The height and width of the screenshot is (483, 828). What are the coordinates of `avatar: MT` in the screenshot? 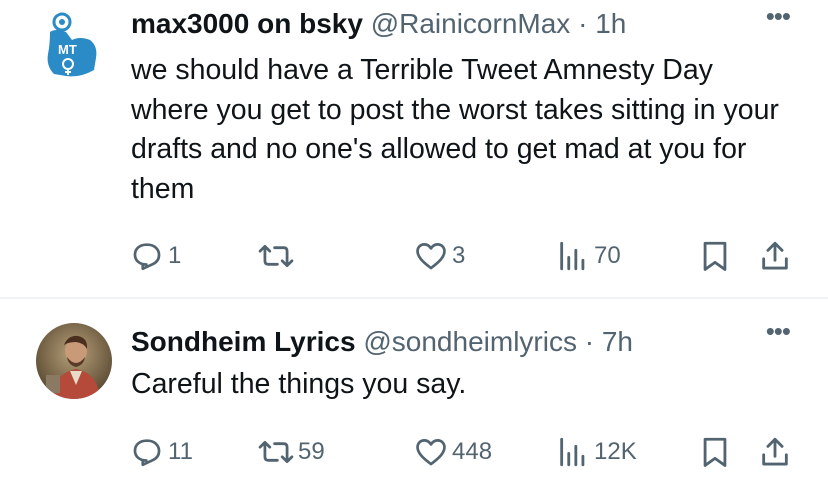 It's located at (74, 48).